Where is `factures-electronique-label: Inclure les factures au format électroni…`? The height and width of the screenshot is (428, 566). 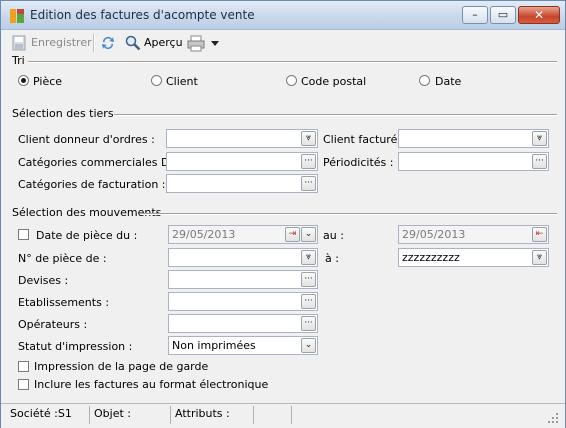
factures-electronique-label: Inclure les factures au format électroni… is located at coordinates (151, 384).